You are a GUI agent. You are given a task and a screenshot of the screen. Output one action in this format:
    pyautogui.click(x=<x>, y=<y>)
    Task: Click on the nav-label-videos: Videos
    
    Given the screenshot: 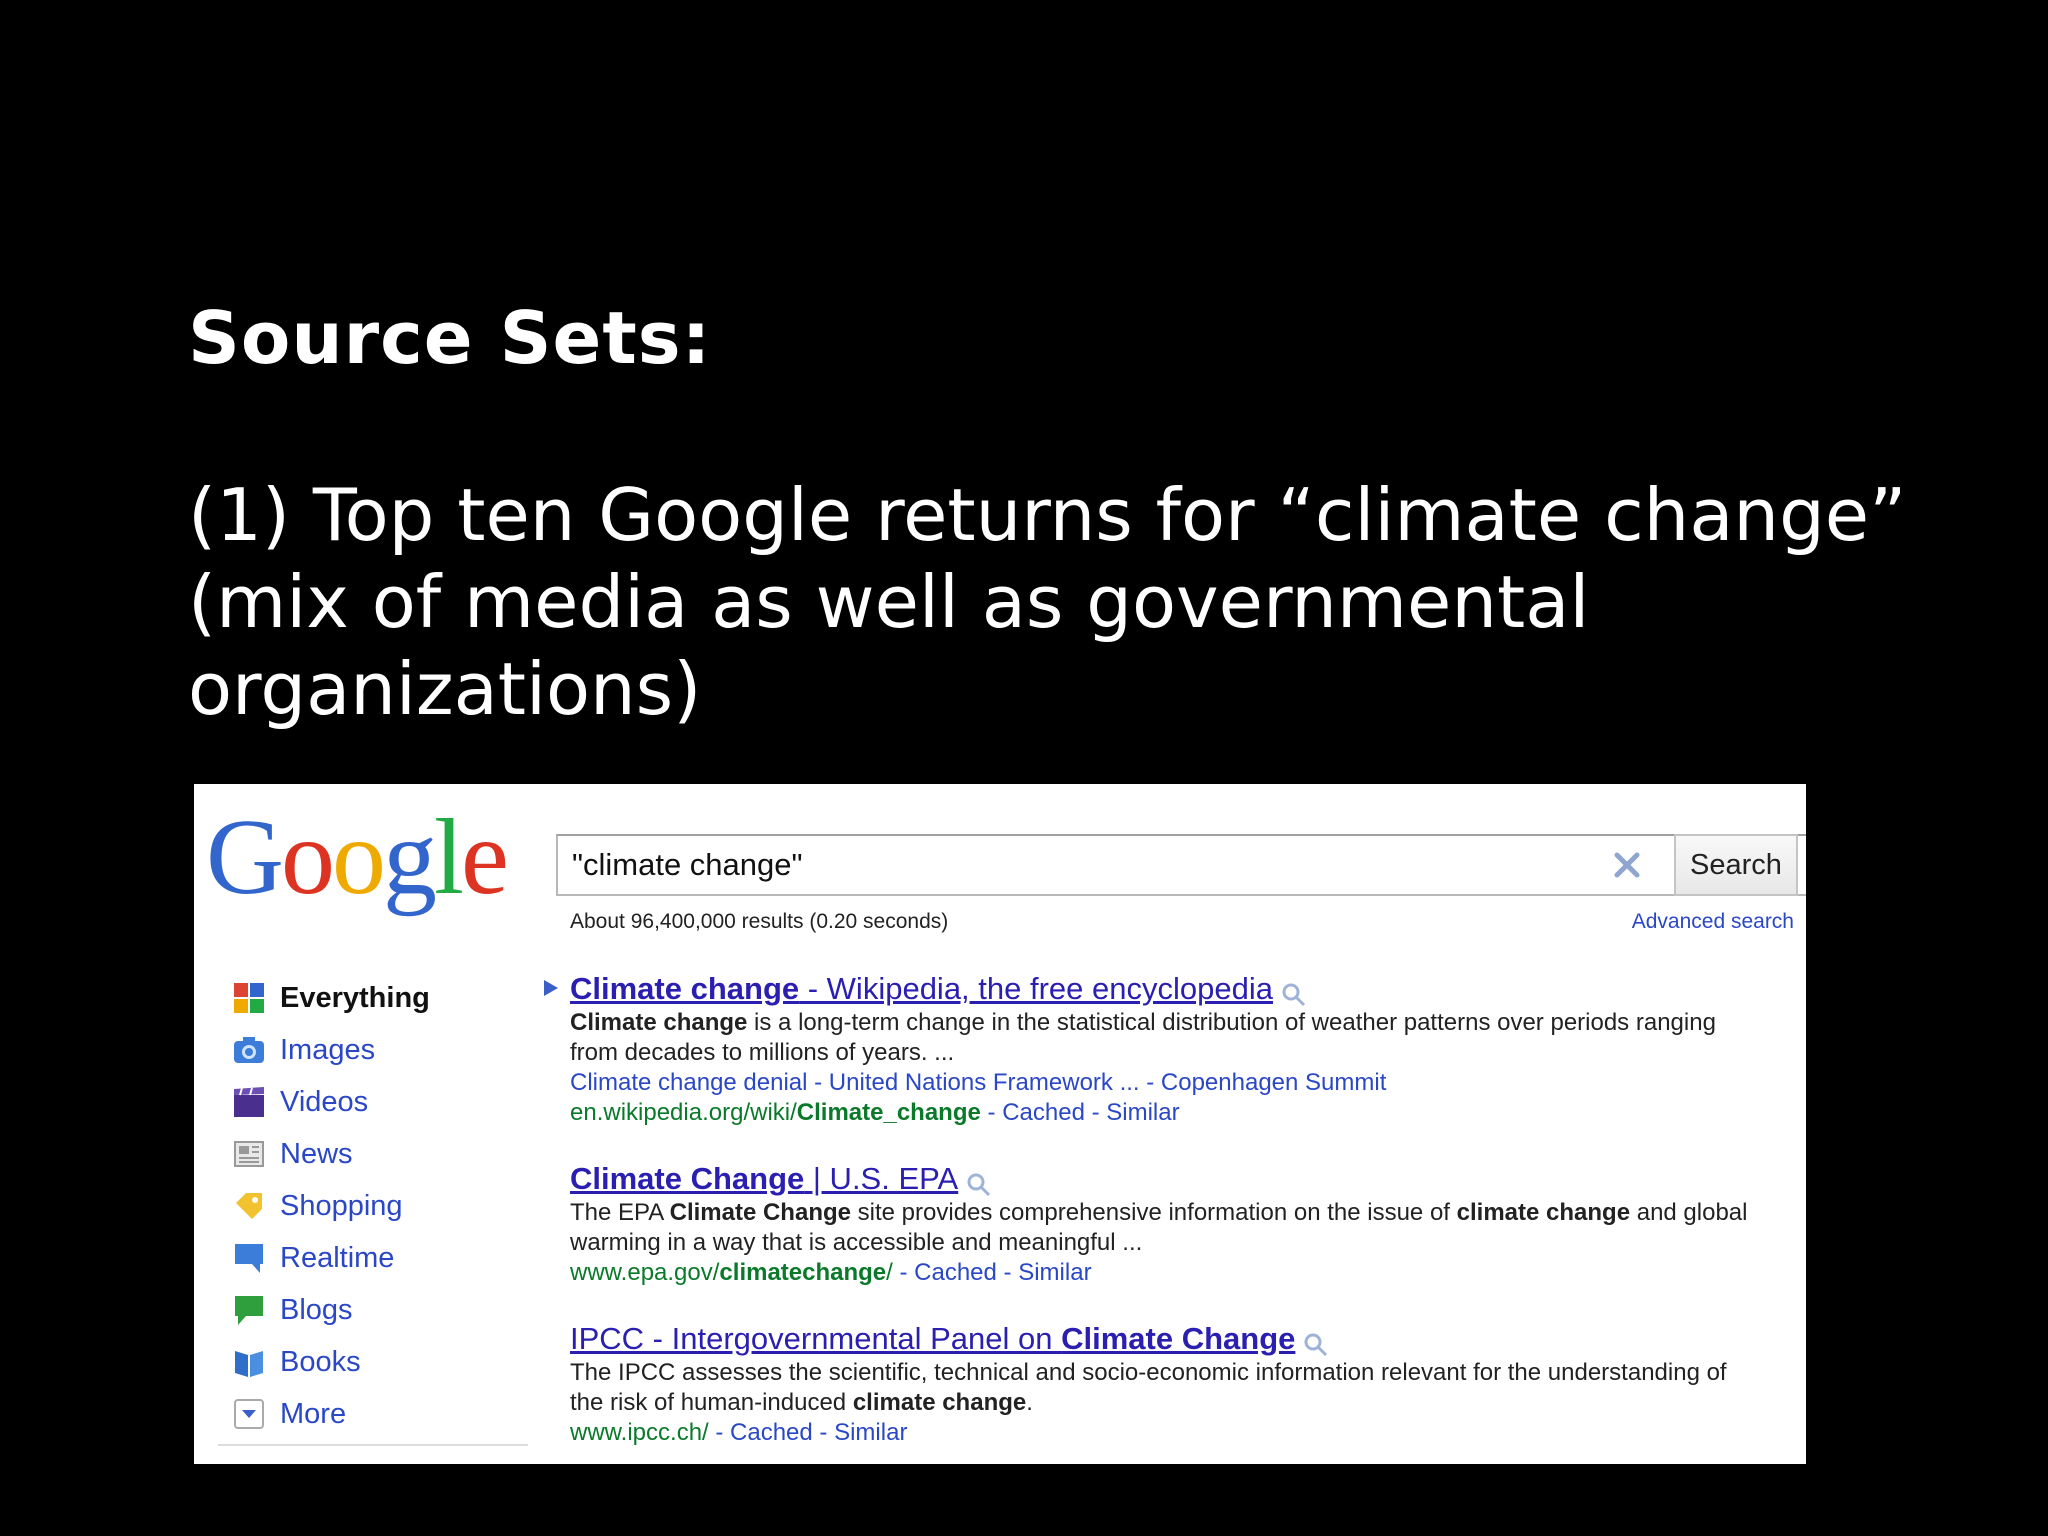 What is the action you would take?
    pyautogui.click(x=324, y=1101)
    